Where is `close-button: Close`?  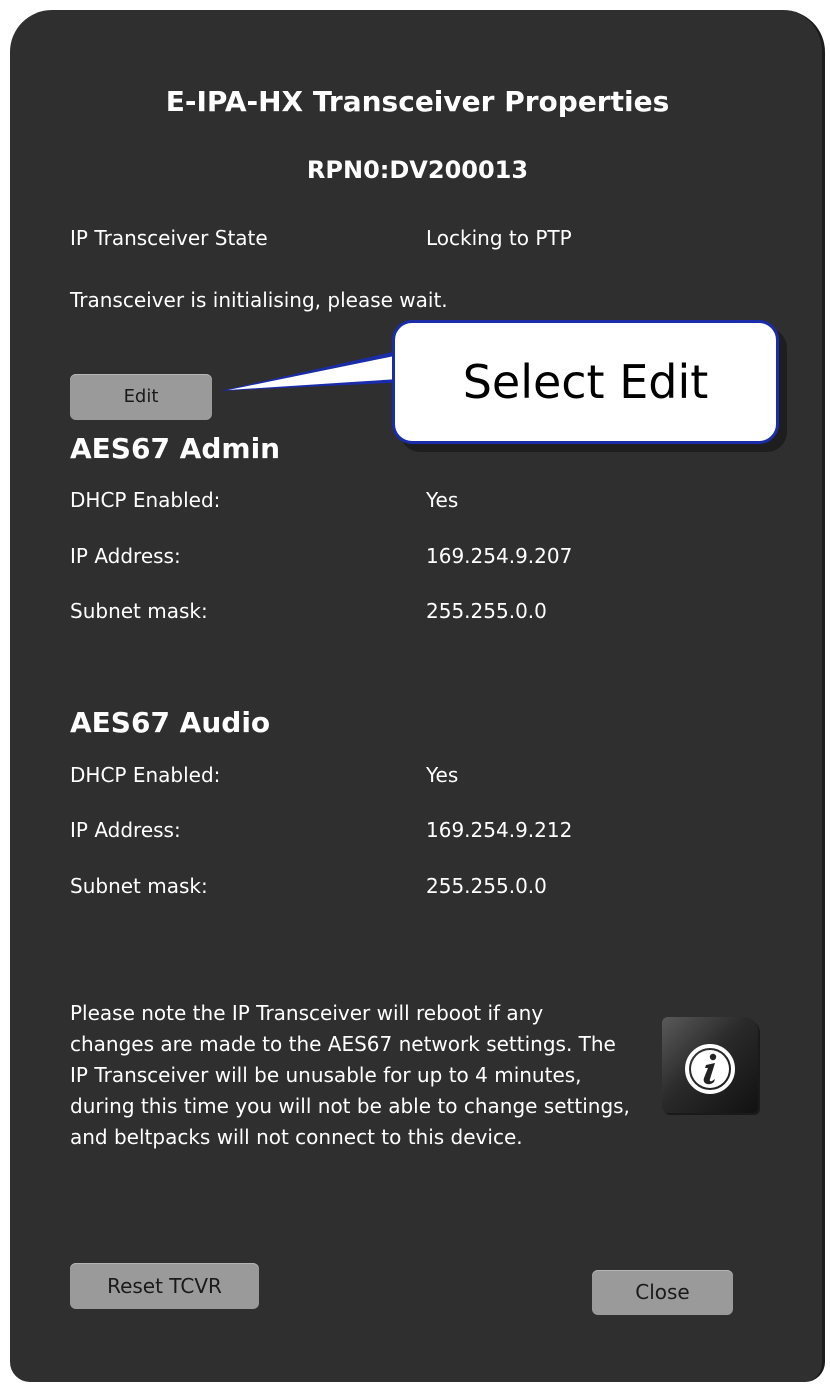
close-button: Close is located at coordinates (662, 1292).